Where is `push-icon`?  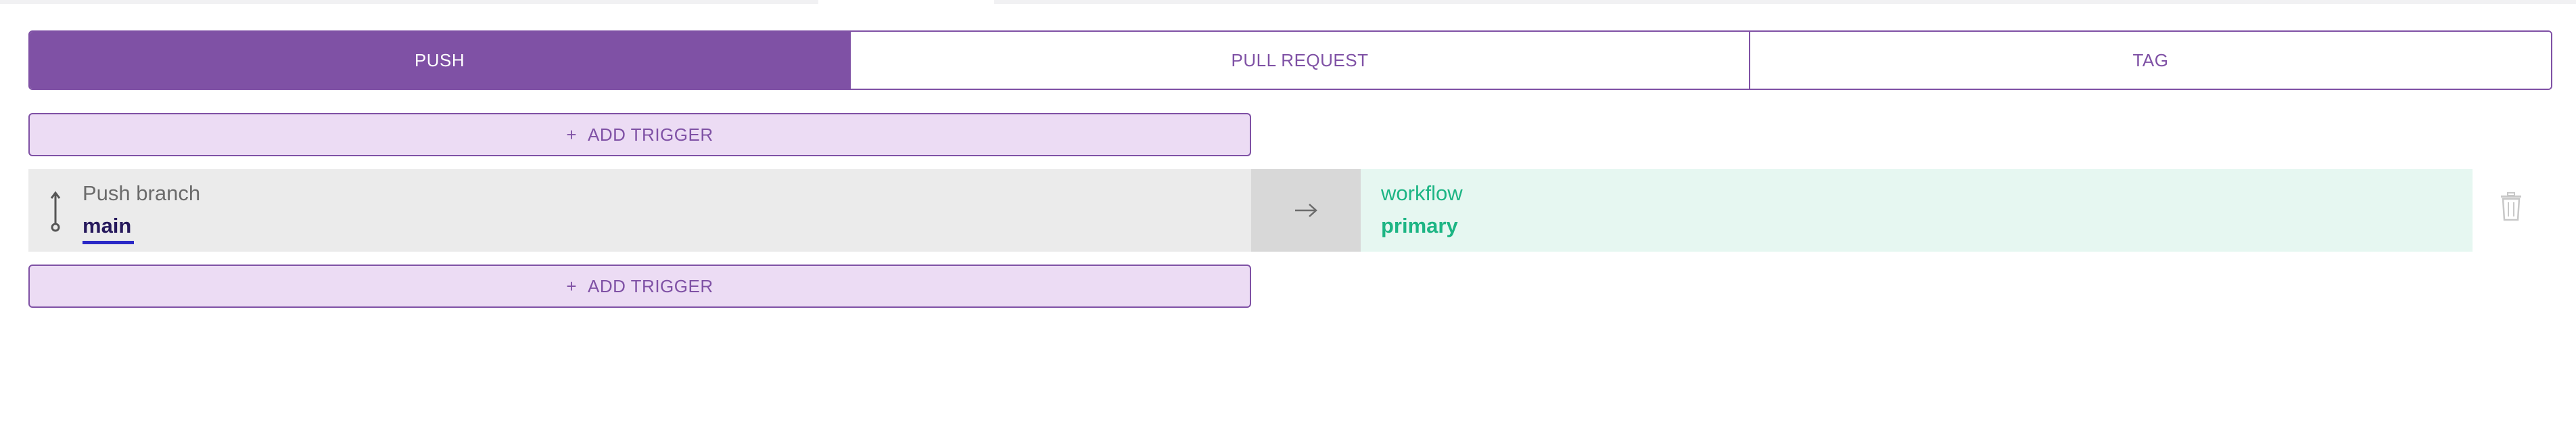 push-icon is located at coordinates (55, 211).